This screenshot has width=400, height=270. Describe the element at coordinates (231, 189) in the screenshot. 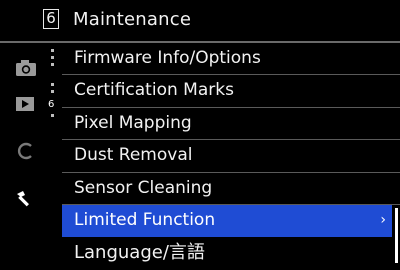

I see `menu-item-sensor-cleaning: Sensor Cleaning` at that location.